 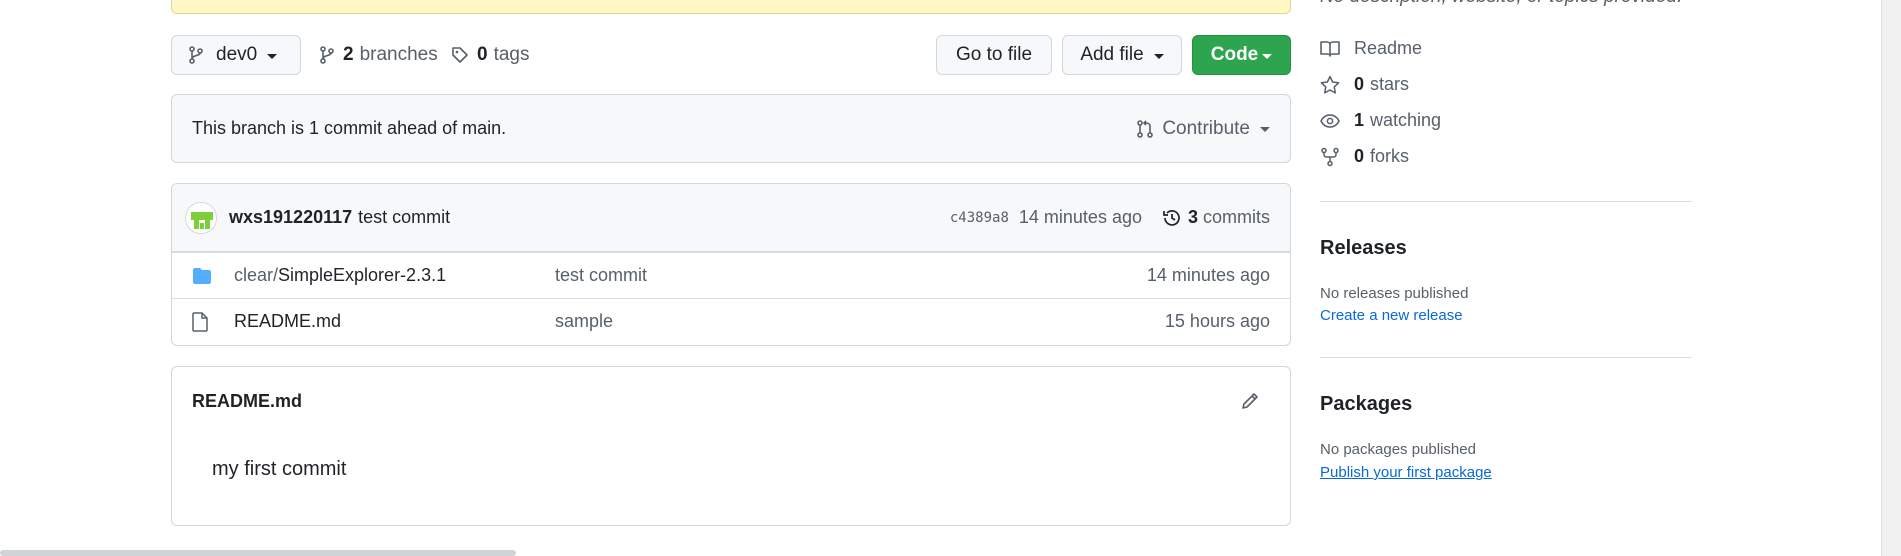 What do you see at coordinates (1234, 54) in the screenshot?
I see `code-label: Code` at bounding box center [1234, 54].